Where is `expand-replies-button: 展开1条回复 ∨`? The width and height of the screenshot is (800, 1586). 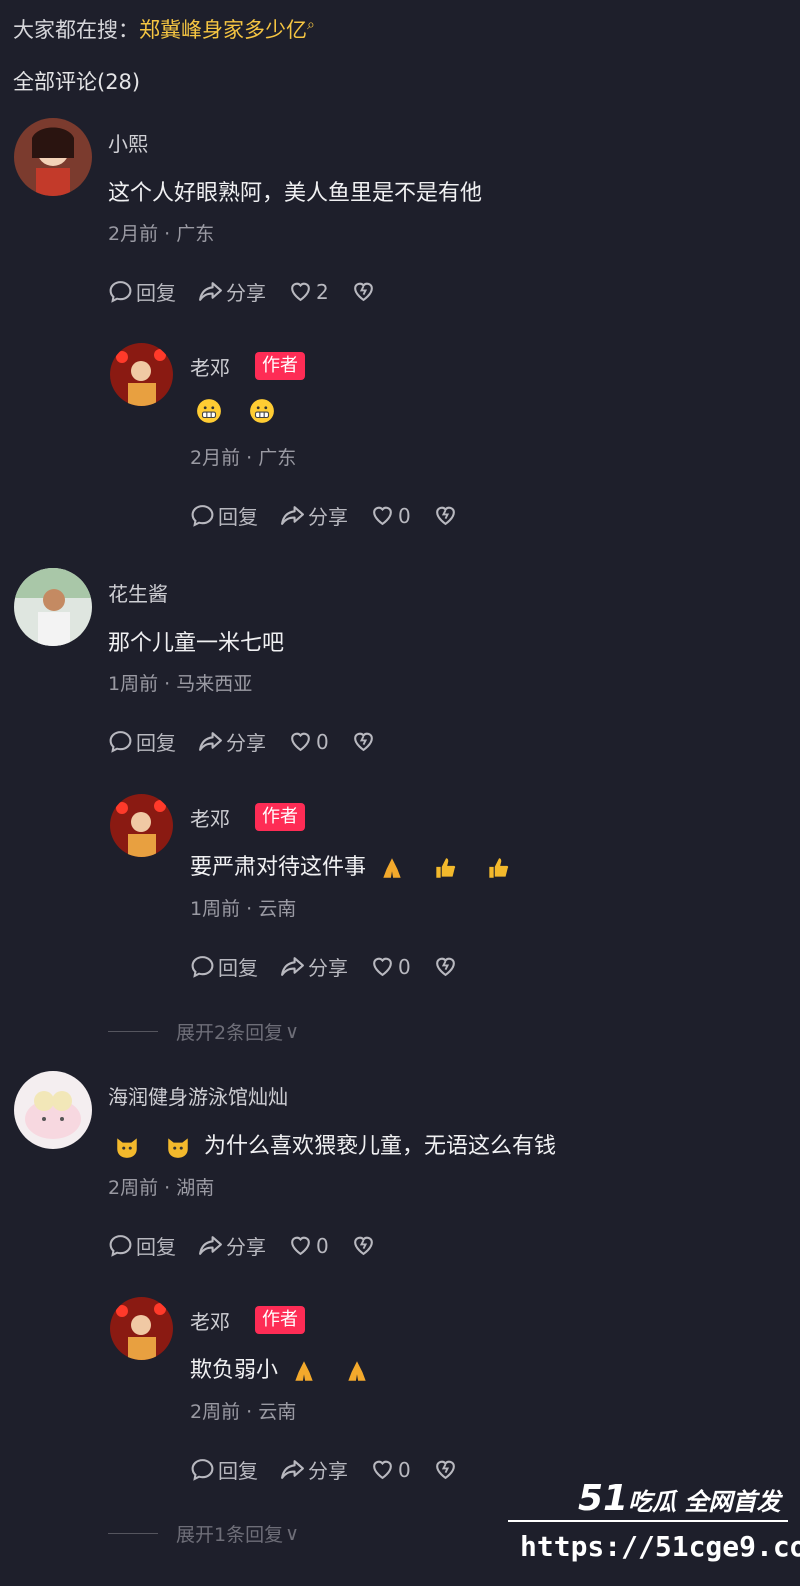
expand-replies-button: 展开1条回复 ∨ is located at coordinates (203, 1533).